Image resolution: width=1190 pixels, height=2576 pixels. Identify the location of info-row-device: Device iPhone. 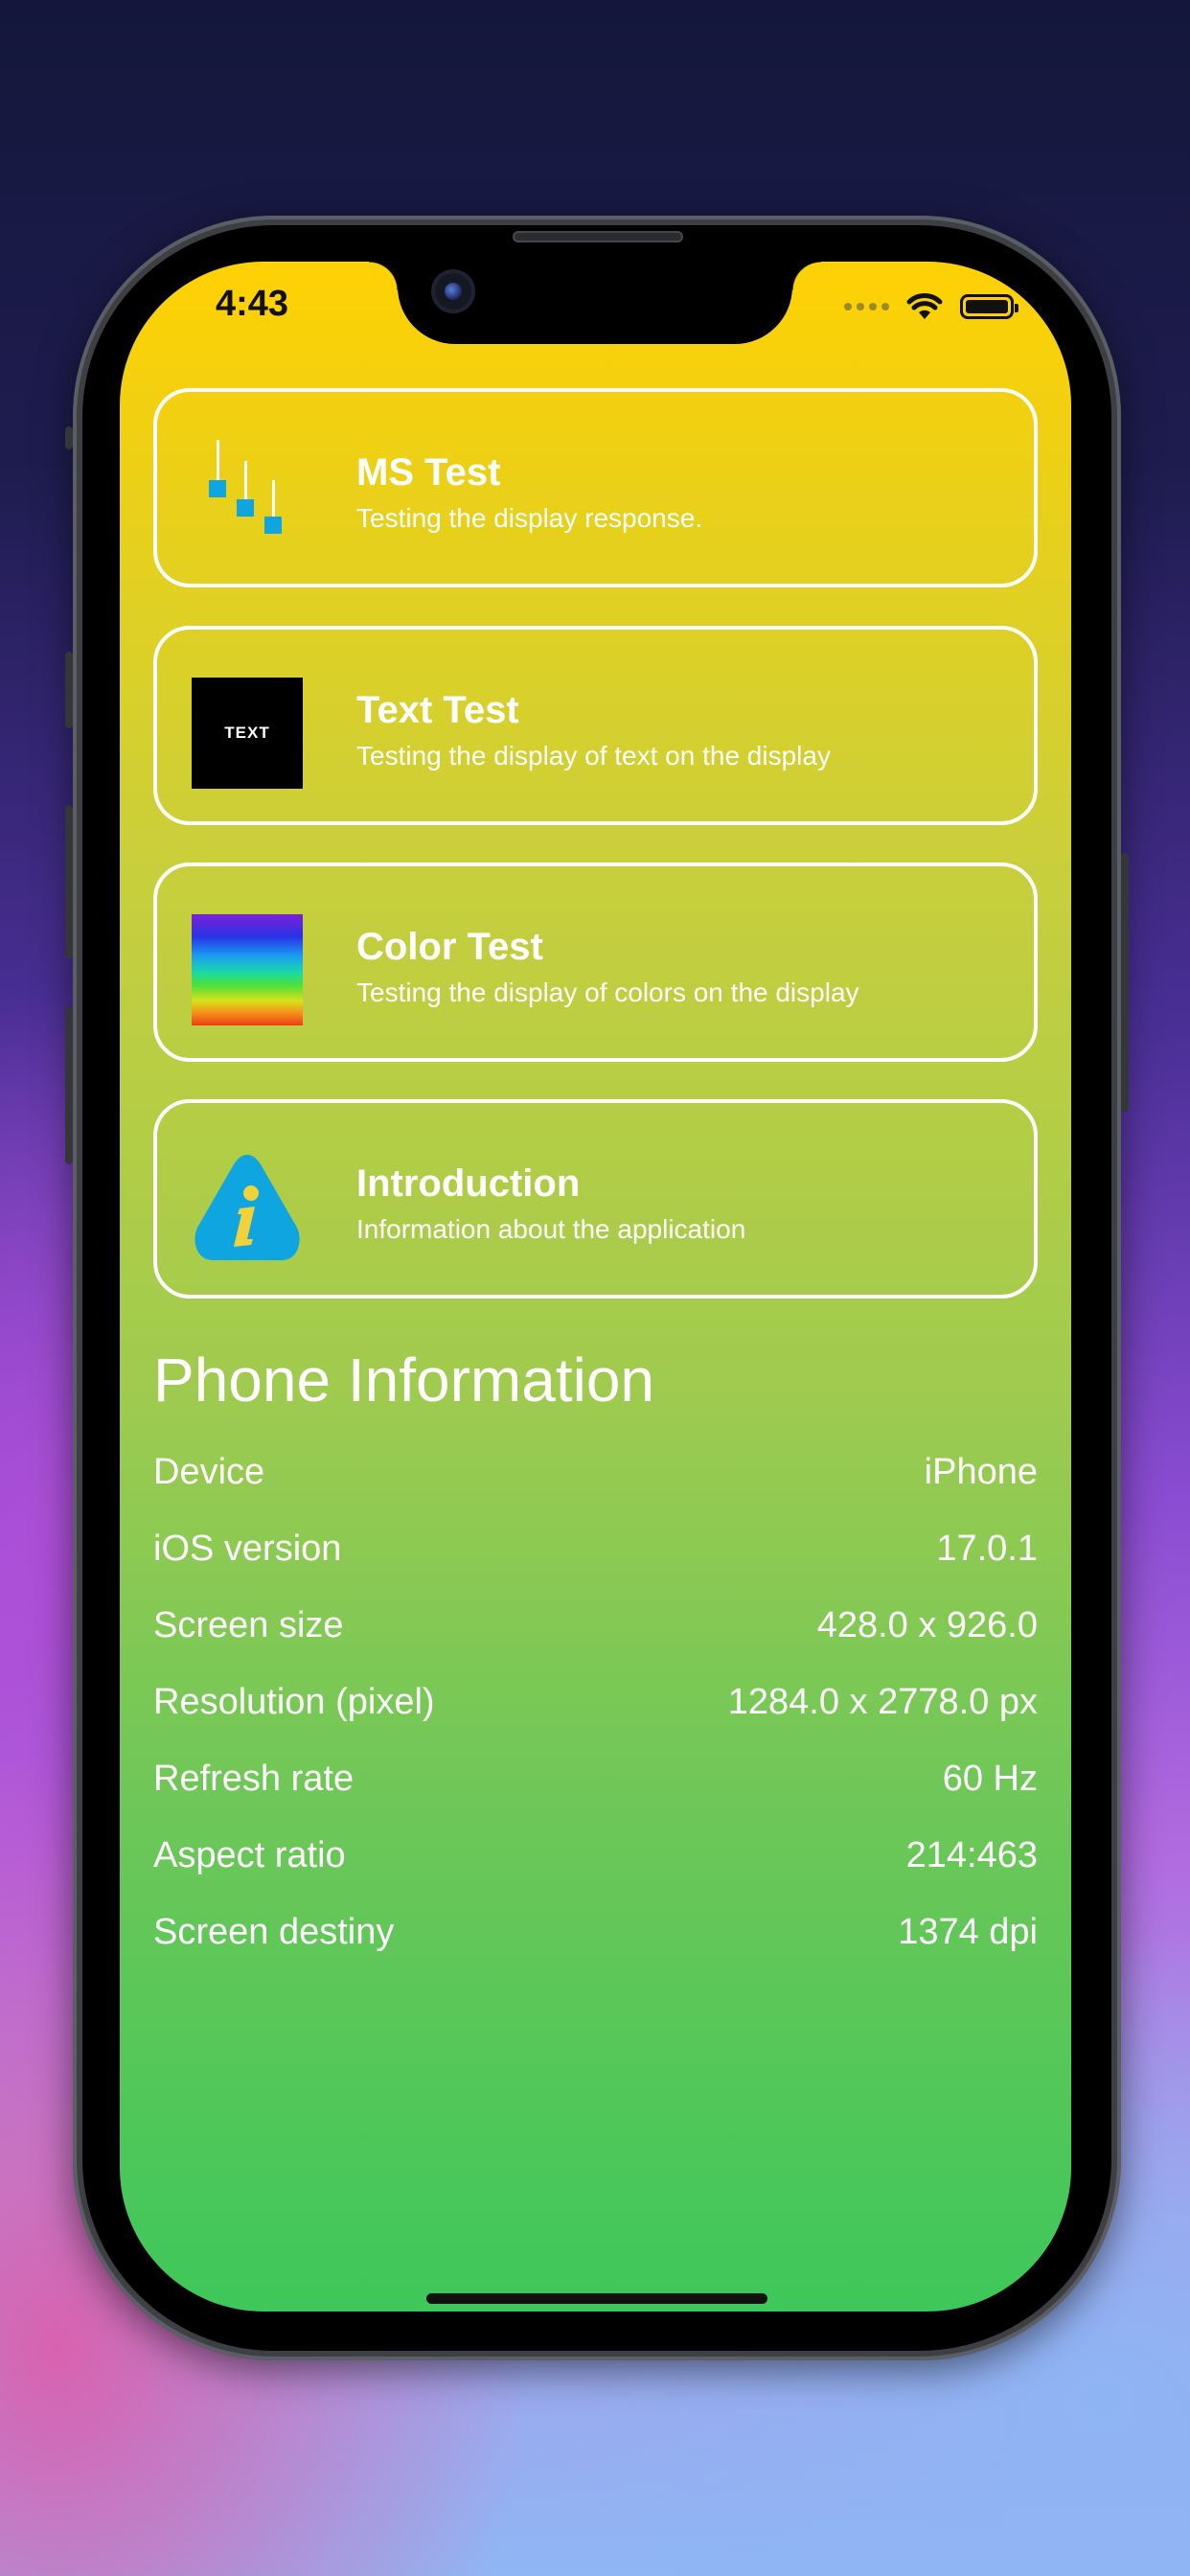
(595, 1476).